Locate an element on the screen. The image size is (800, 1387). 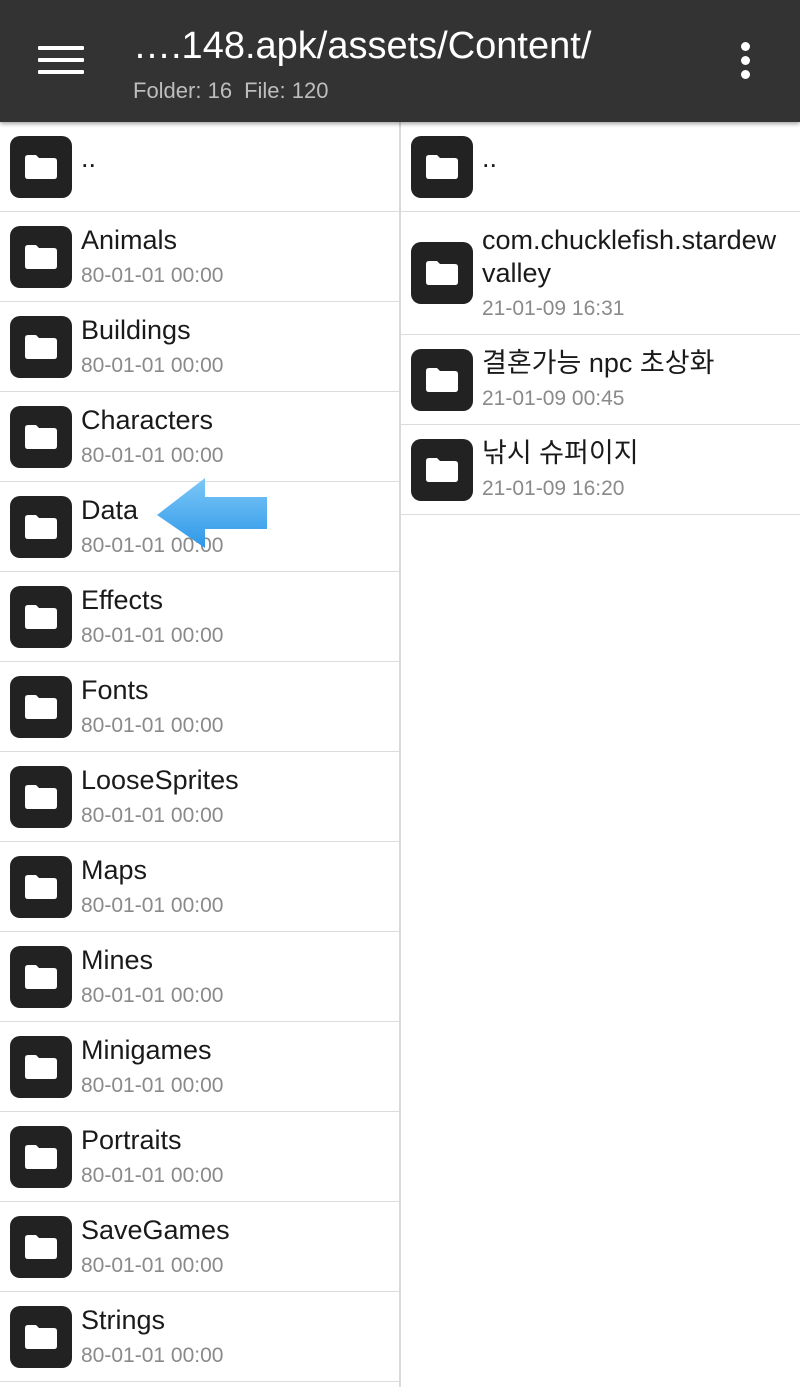
folder-row: 결혼가능 npc 초상화 21-01-09 00:45 is located at coordinates (600, 380).